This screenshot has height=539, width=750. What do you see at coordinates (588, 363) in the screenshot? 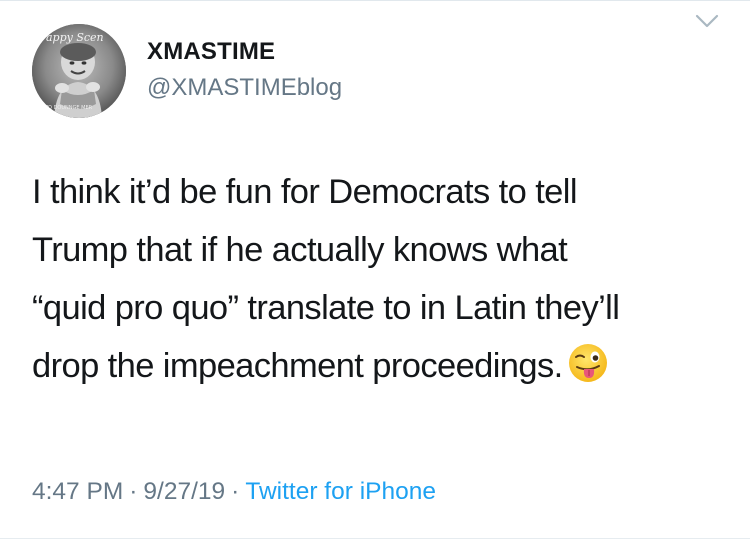
I see `winking-face-with-tongue-icon` at bounding box center [588, 363].